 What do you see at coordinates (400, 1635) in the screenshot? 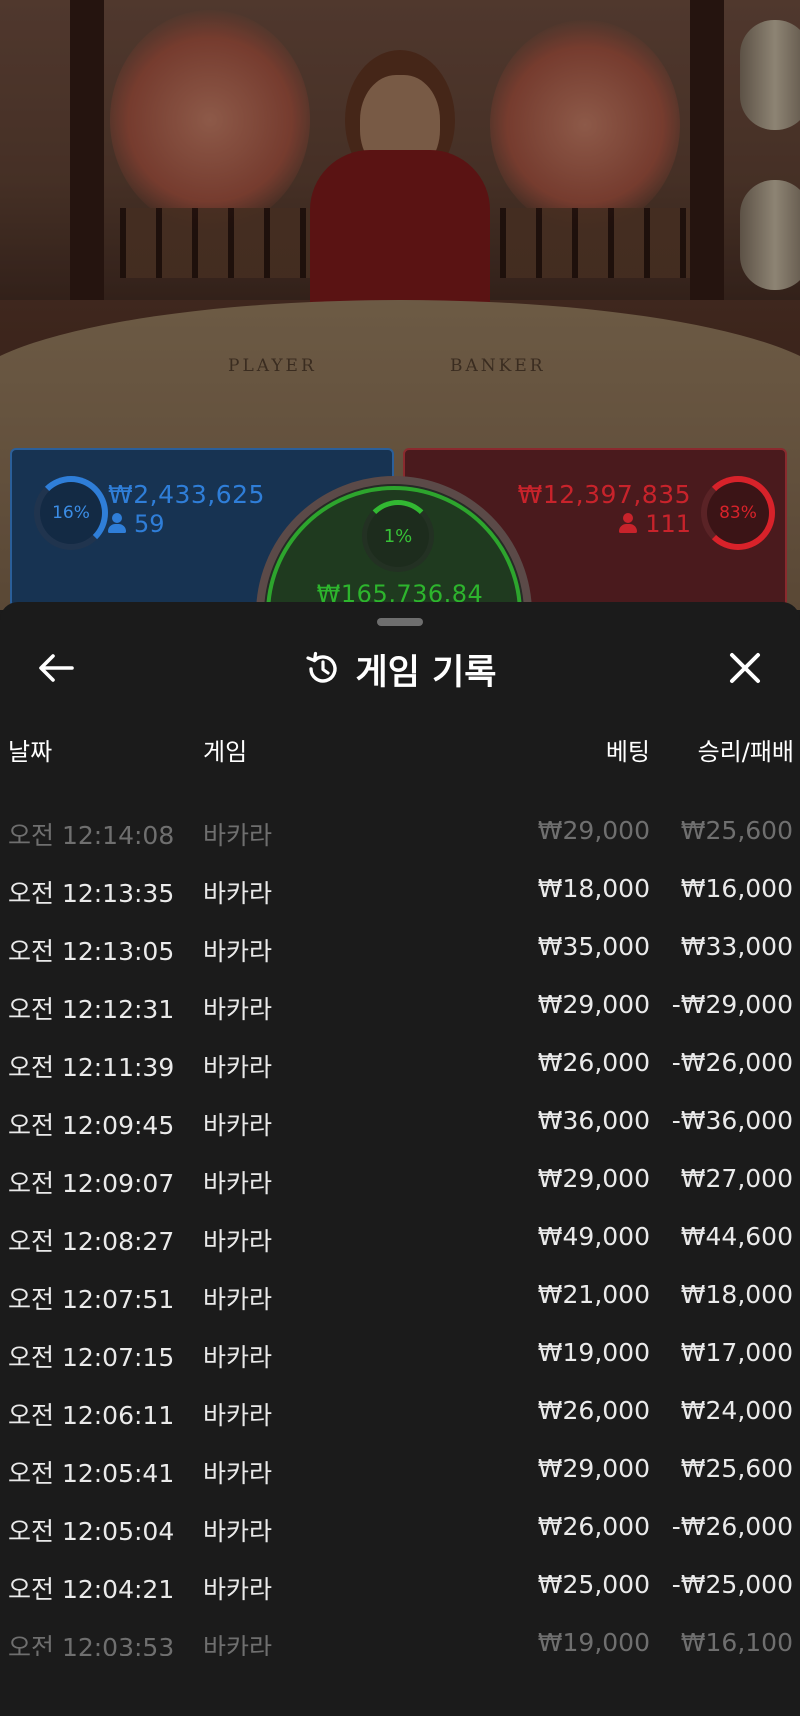
I see `history-row: 오전 12:03:53 바카라 ₩19,000 ₩16,100` at bounding box center [400, 1635].